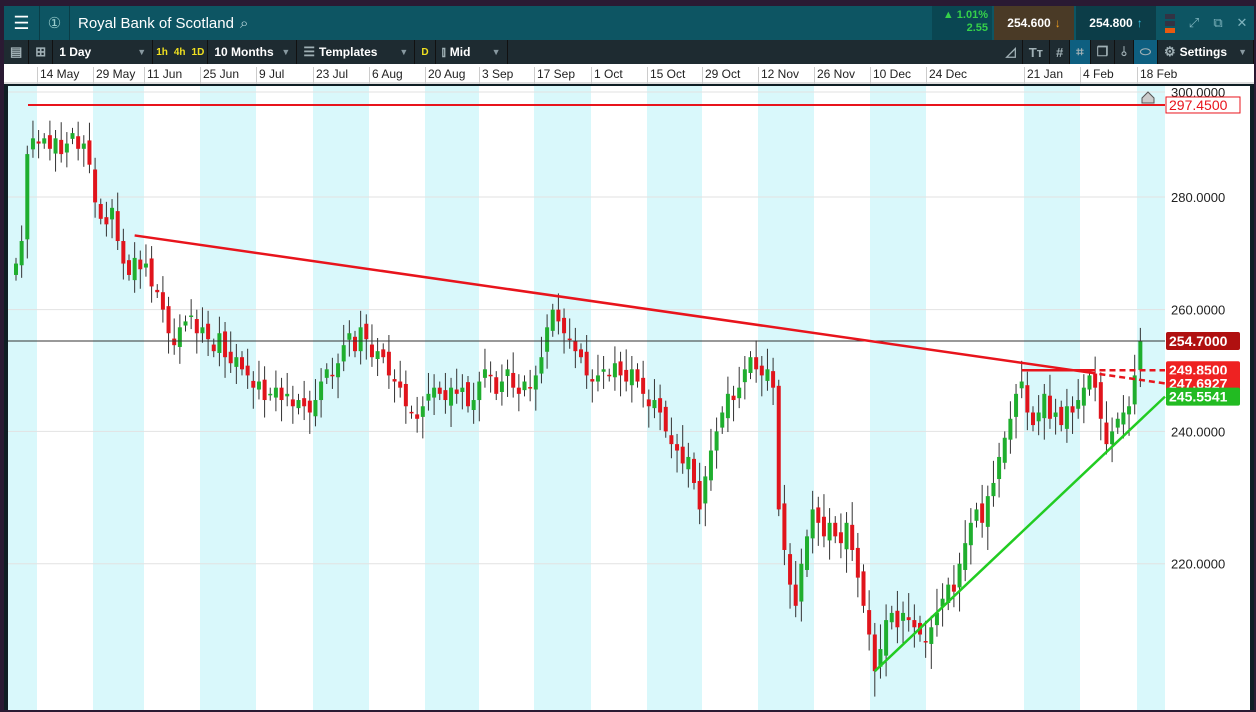  I want to click on buy-button: 254.800 ↑, so click(1116, 23).